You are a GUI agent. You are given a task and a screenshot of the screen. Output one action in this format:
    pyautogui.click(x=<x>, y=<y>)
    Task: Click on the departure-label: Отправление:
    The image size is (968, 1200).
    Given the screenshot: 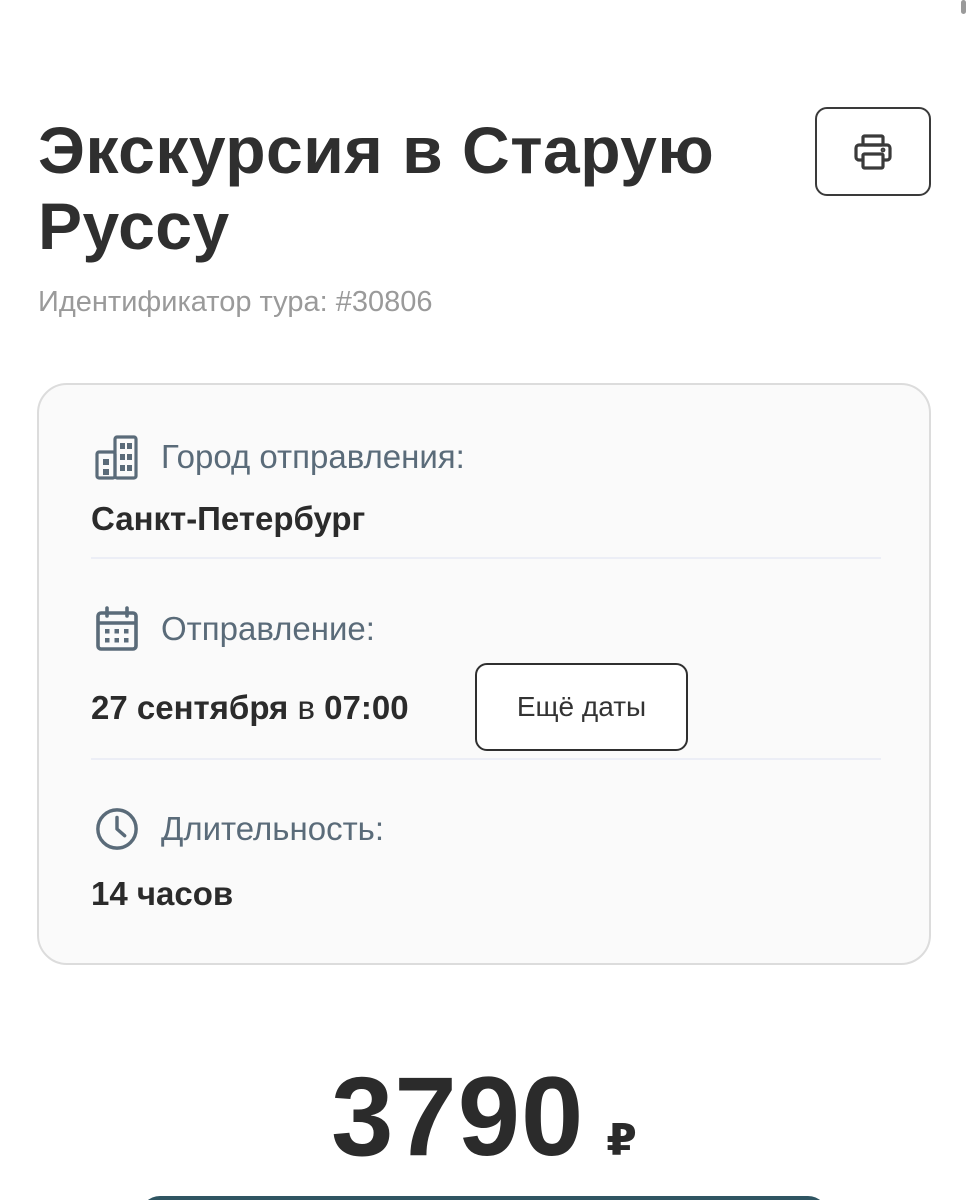 What is the action you would take?
    pyautogui.click(x=268, y=628)
    